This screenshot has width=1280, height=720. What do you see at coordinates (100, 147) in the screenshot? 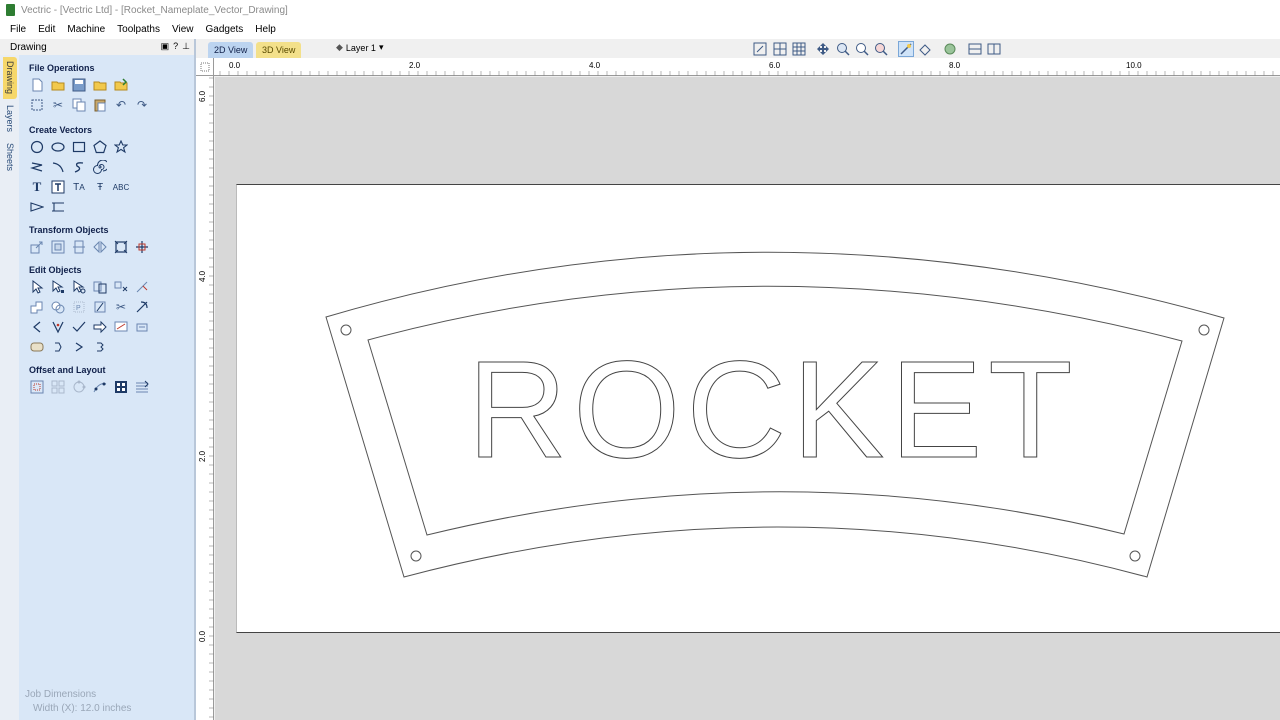
I see `draw-polygon-icon` at bounding box center [100, 147].